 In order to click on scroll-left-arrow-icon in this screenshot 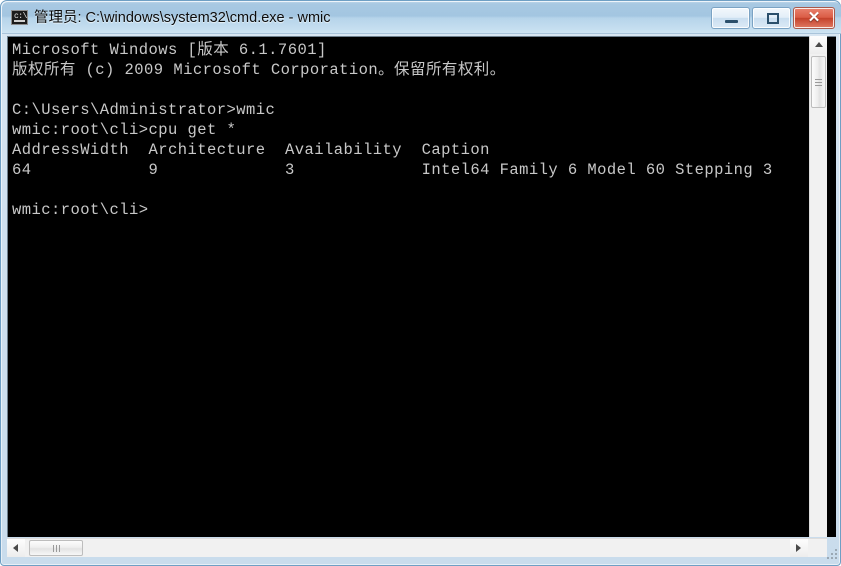, I will do `click(15, 548)`.